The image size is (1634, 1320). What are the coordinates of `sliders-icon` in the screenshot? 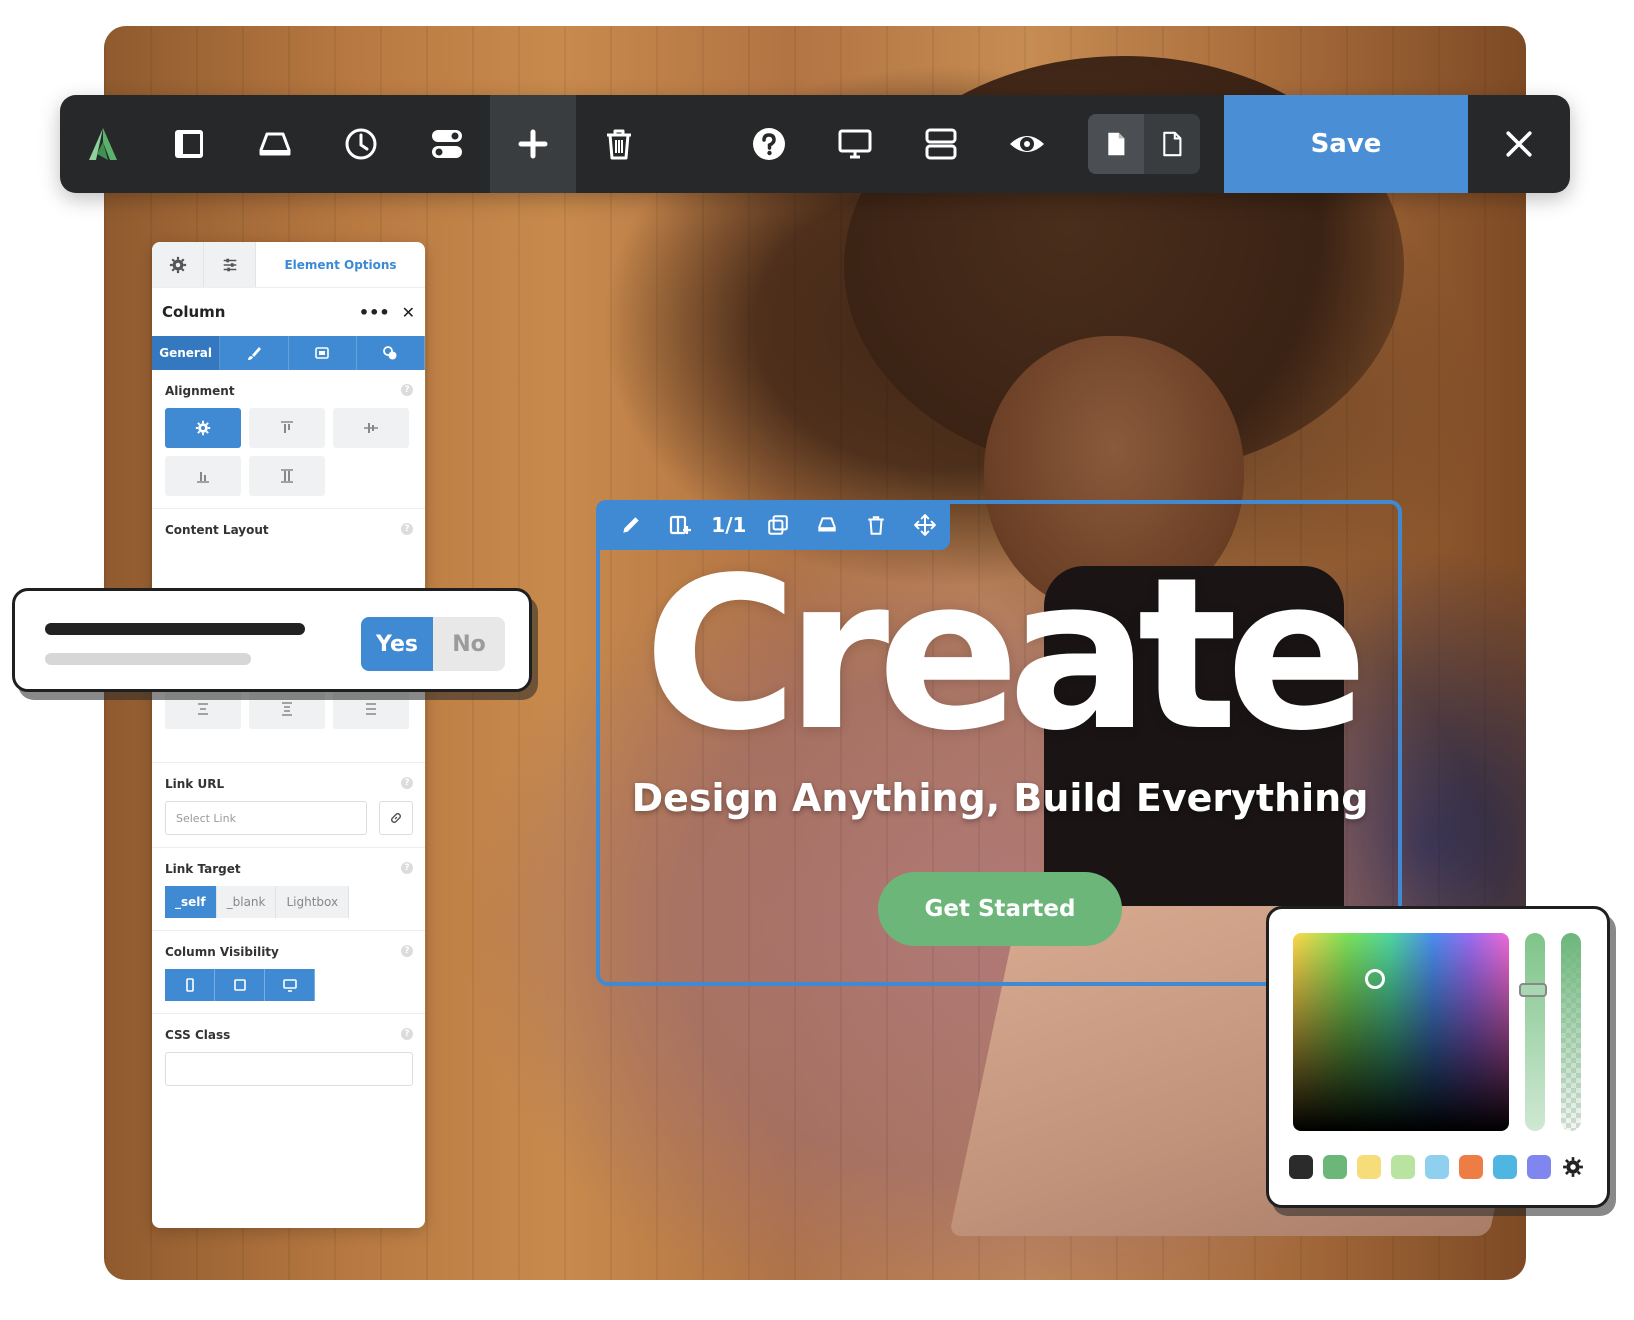 It's located at (230, 264).